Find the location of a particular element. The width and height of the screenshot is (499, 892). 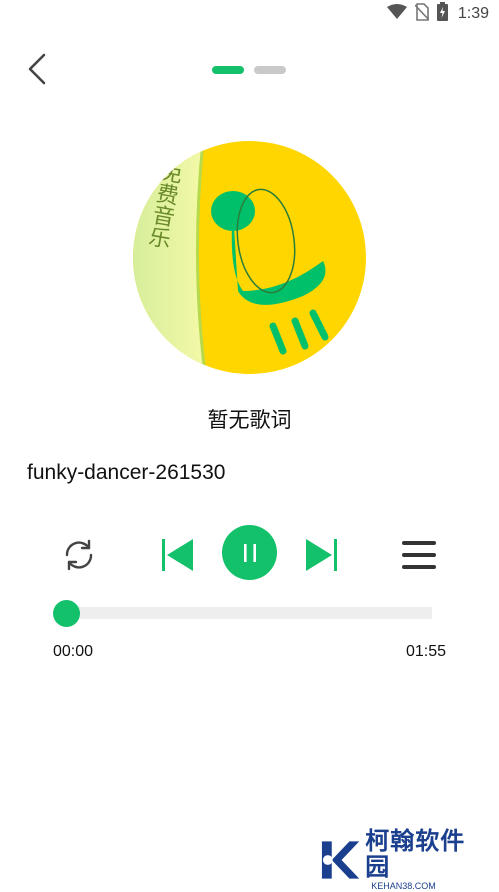

watermark-text: 柯翰软件园 is located at coordinates (415, 854).